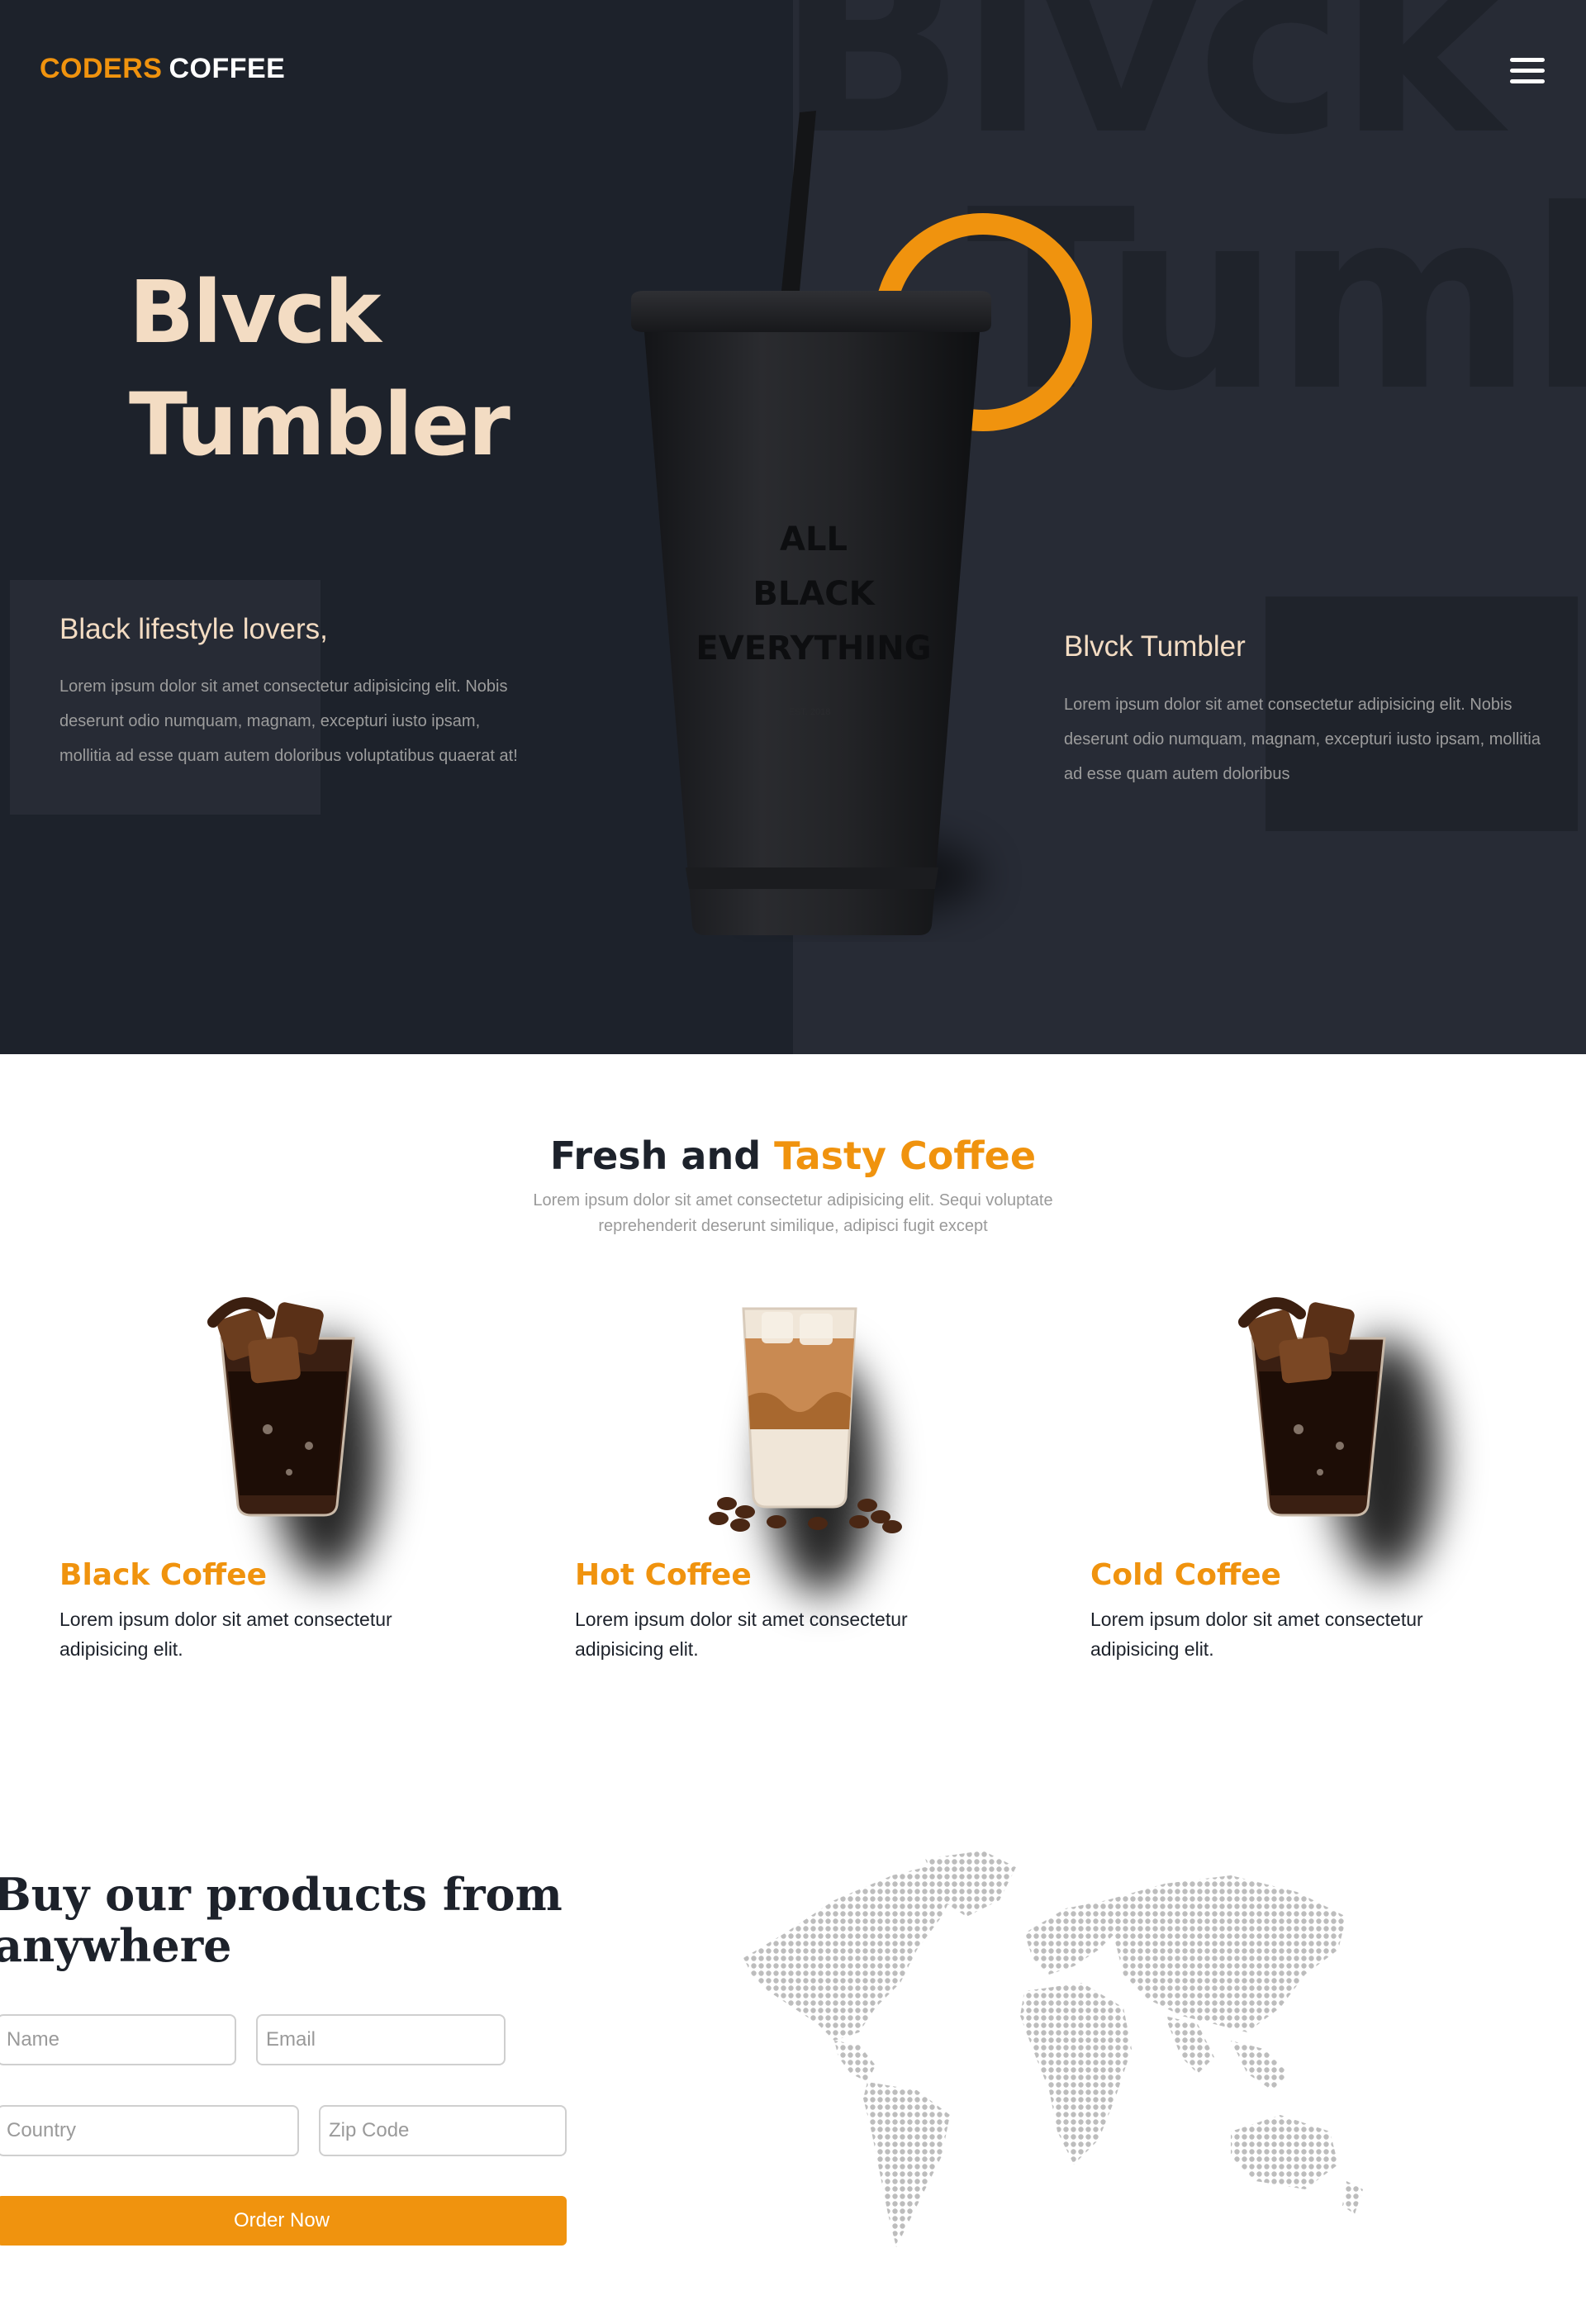  Describe the element at coordinates (193, 629) in the screenshot. I see `left-card-title: Black lifestyle lovers,` at that location.